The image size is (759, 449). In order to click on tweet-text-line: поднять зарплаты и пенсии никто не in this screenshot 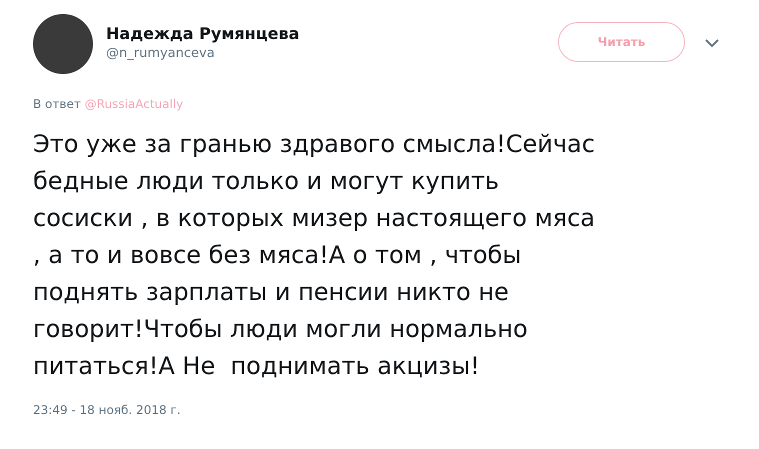, I will do `click(271, 292)`.